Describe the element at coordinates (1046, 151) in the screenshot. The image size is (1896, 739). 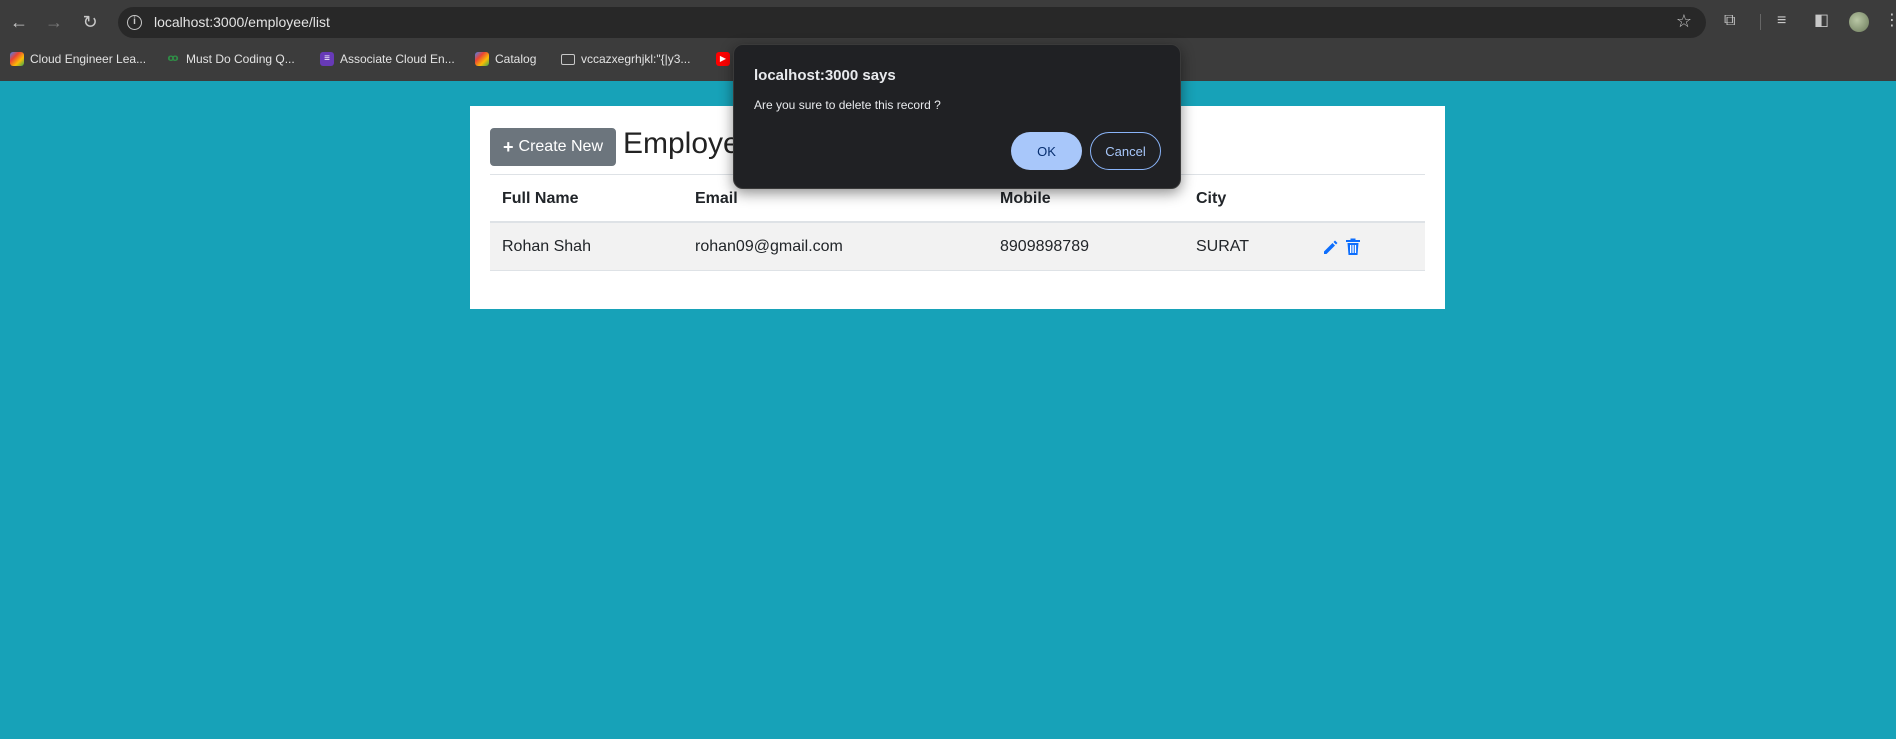
I see `ok-button: OK` at that location.